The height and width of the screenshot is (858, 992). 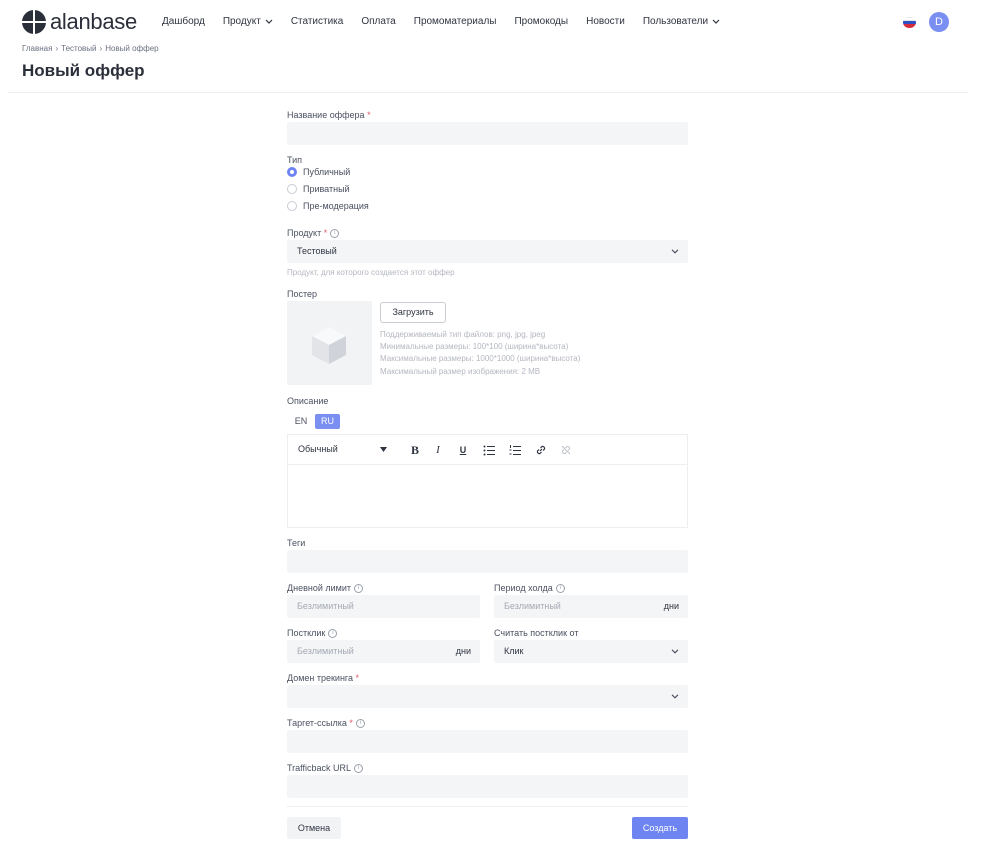 What do you see at coordinates (536, 633) in the screenshot?
I see `postclick-from-label: Считать постклик от` at bounding box center [536, 633].